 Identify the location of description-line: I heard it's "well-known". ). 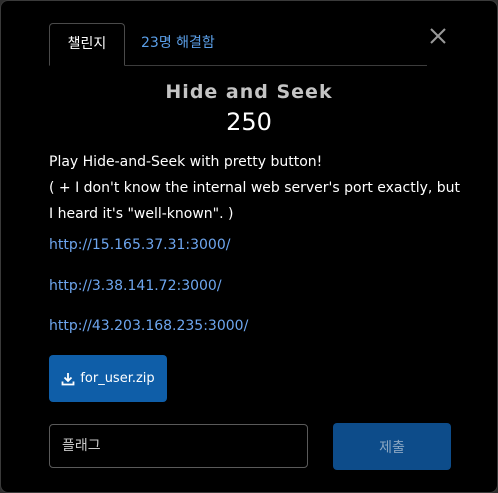
(141, 214).